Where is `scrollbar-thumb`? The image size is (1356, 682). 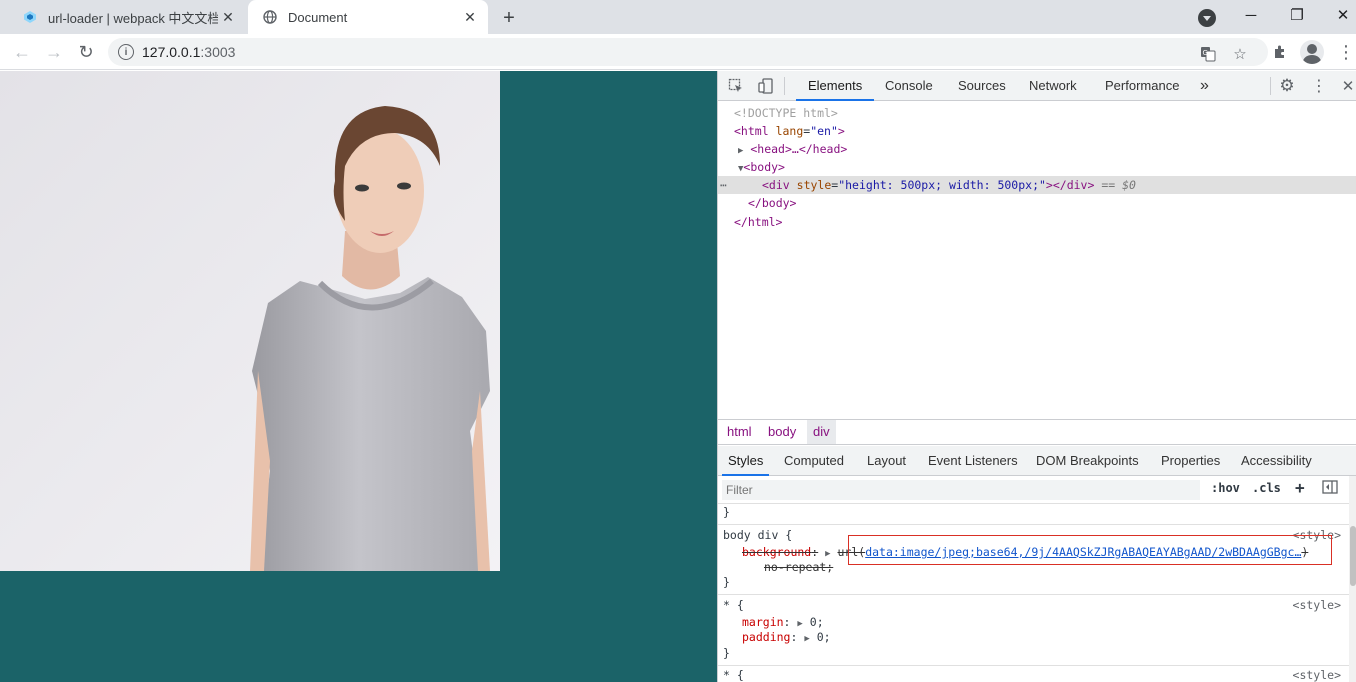 scrollbar-thumb is located at coordinates (1353, 556).